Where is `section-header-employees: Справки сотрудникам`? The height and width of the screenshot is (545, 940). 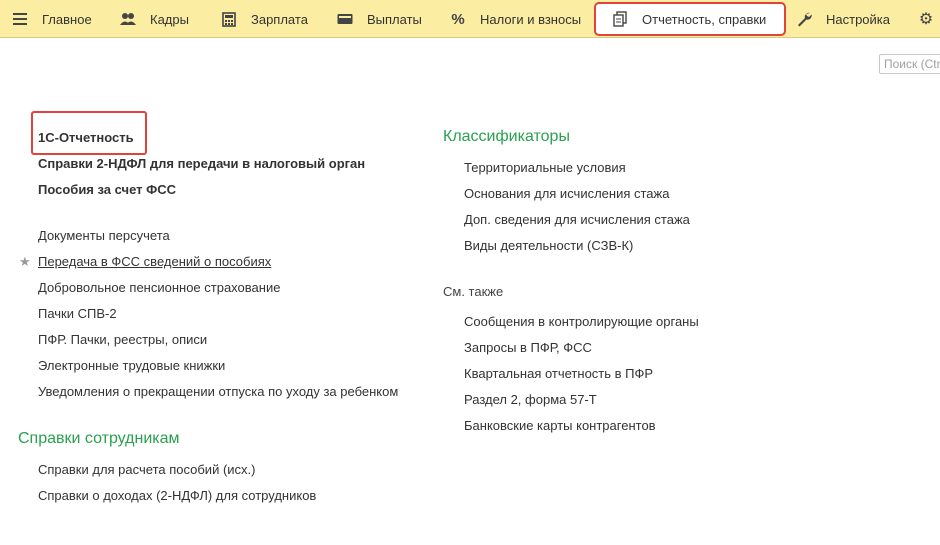 section-header-employees: Справки сотрудникам is located at coordinates (99, 438).